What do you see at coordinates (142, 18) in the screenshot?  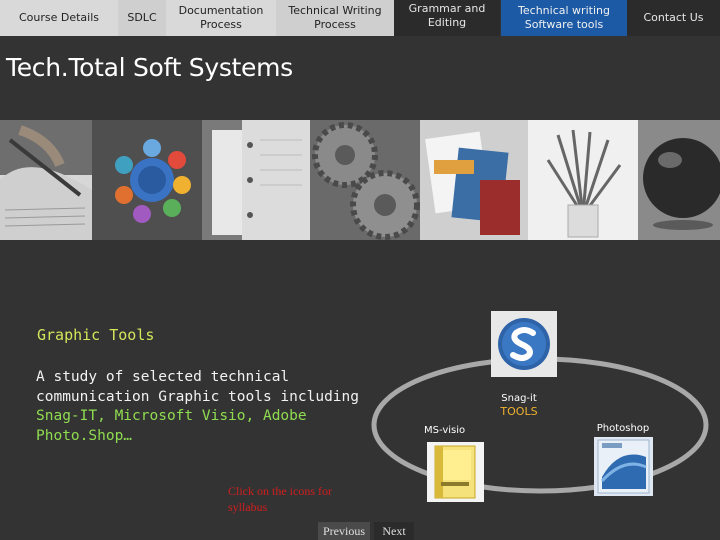 I see `tab-sdlc: SDLC` at bounding box center [142, 18].